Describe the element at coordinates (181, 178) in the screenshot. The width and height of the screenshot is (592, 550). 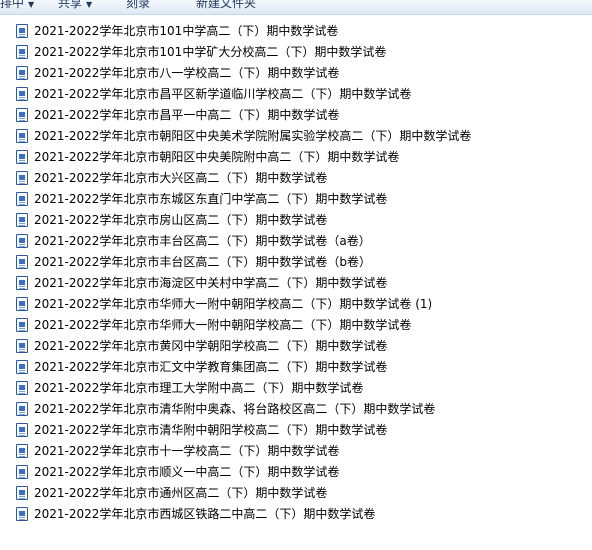
I see `file-name: 2021-2022学年北京市大兴区高二（下）期中数学试卷` at that location.